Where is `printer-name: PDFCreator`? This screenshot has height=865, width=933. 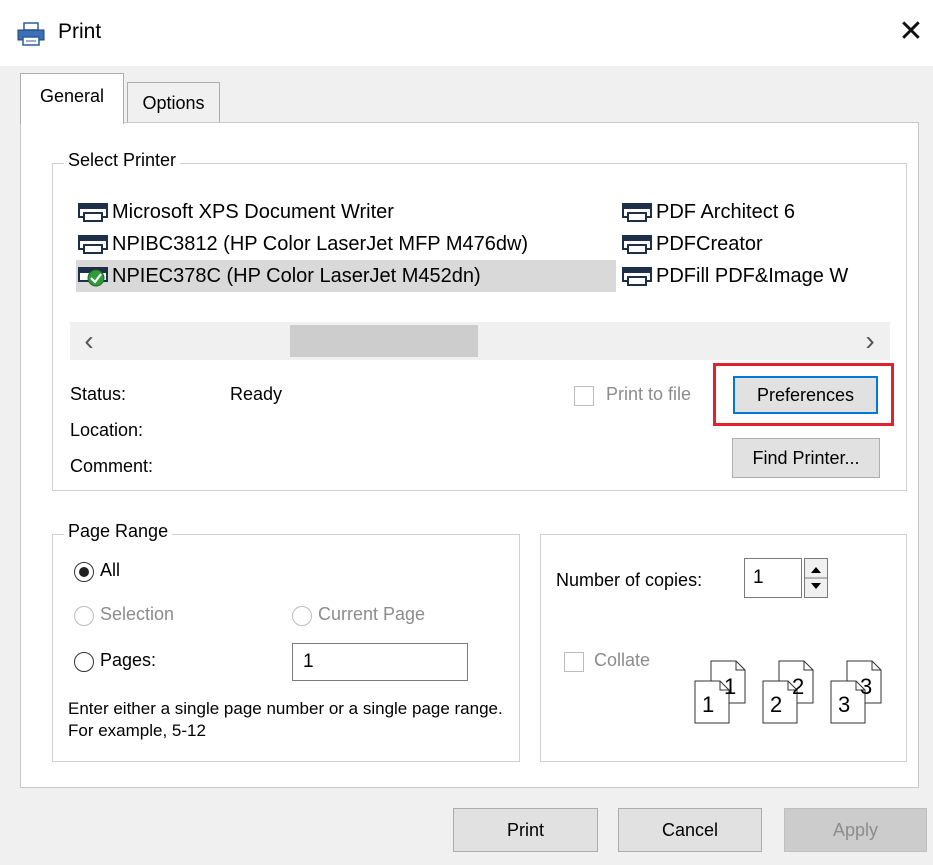 printer-name: PDFCreator is located at coordinates (709, 244).